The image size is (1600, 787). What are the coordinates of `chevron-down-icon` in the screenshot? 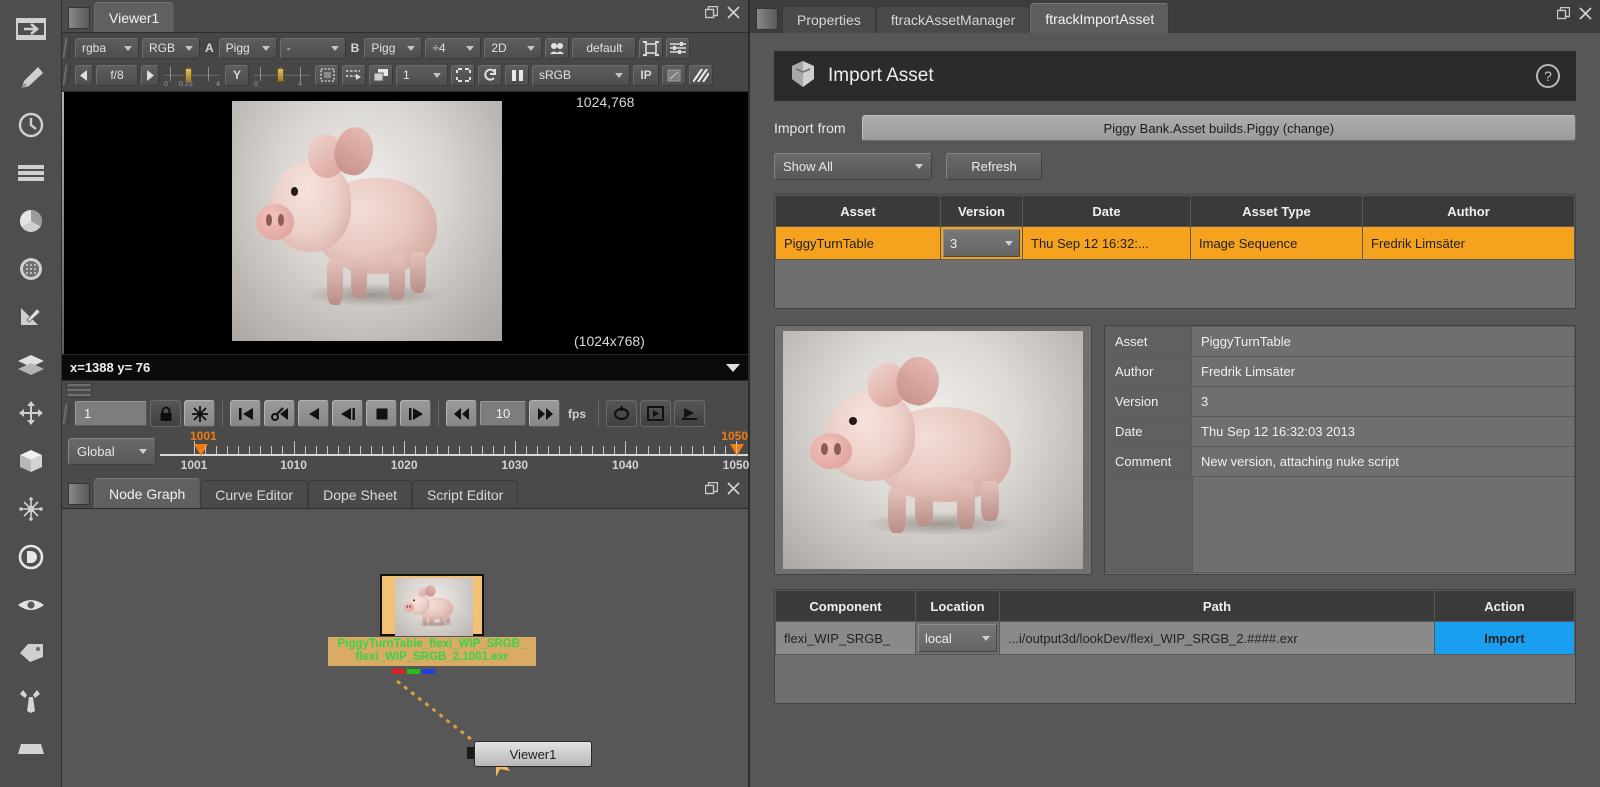 It's located at (733, 367).